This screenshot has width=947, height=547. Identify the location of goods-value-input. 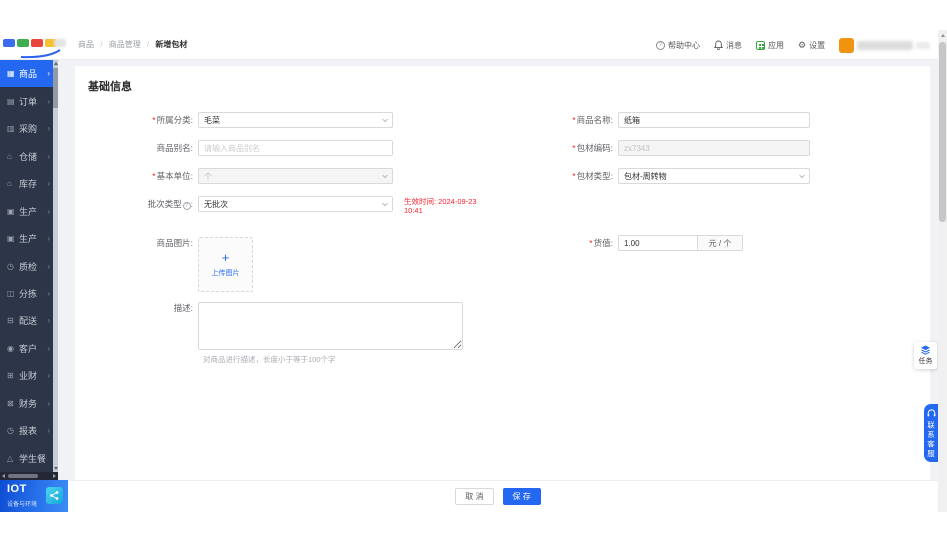
(658, 243).